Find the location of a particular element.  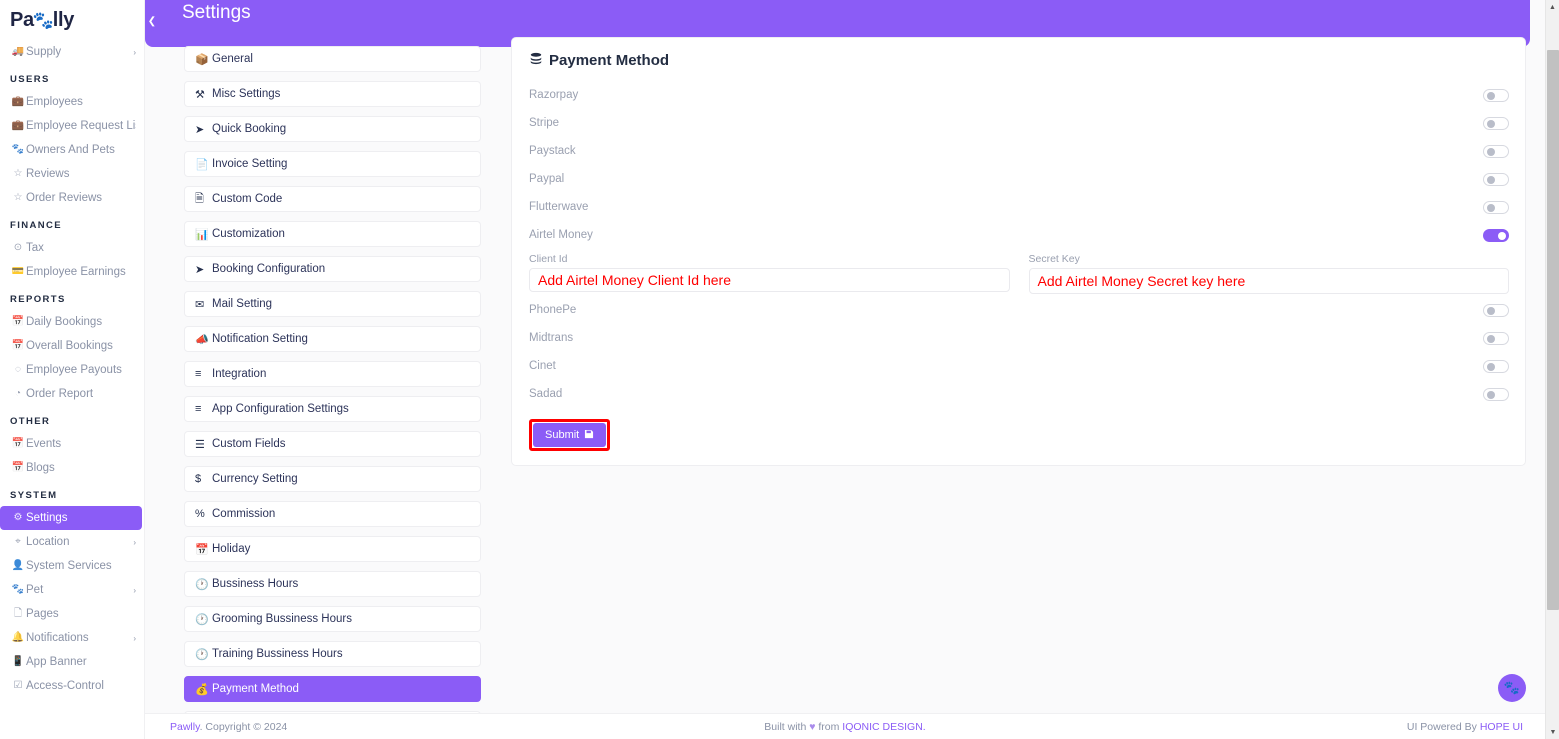

settings-item-integration: ≡ Integration is located at coordinates (332, 374).